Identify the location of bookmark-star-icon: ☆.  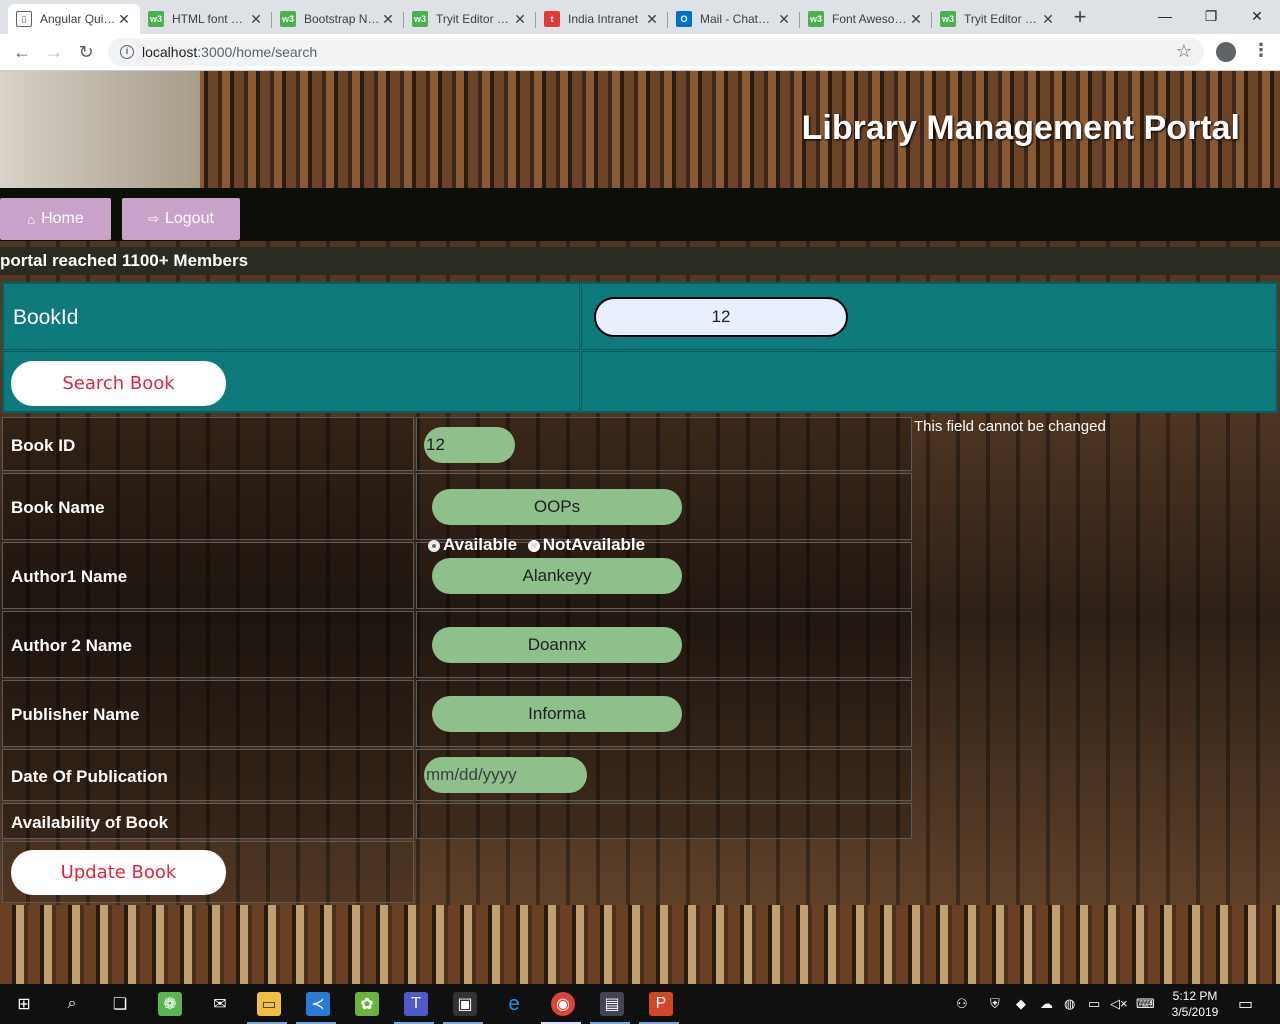
(1184, 51).